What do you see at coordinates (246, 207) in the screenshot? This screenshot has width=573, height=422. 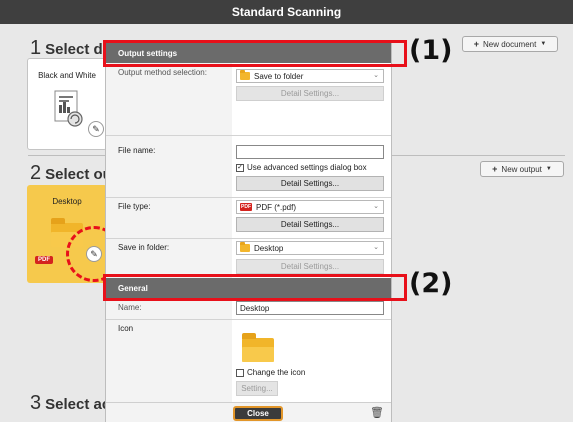 I see `pdf-icon: PDF` at bounding box center [246, 207].